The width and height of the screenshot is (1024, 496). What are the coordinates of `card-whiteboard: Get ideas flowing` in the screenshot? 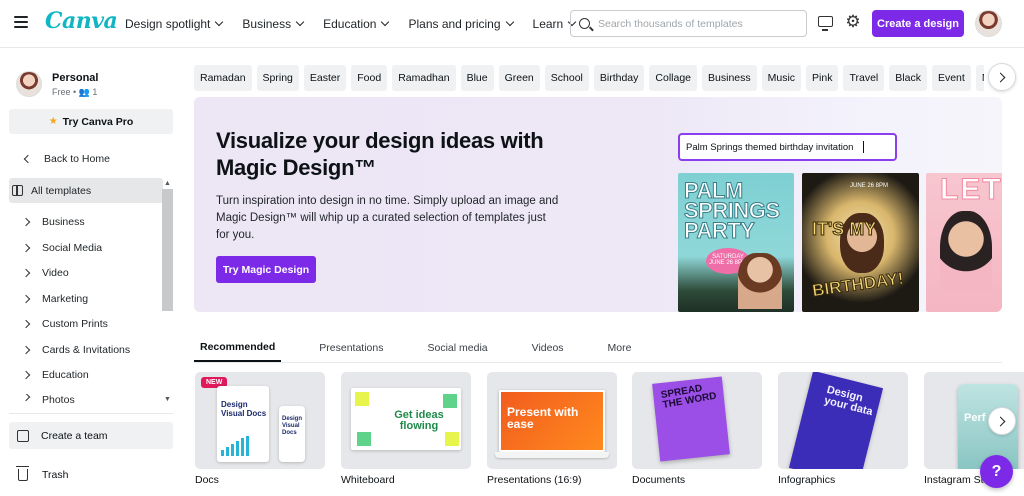 It's located at (406, 420).